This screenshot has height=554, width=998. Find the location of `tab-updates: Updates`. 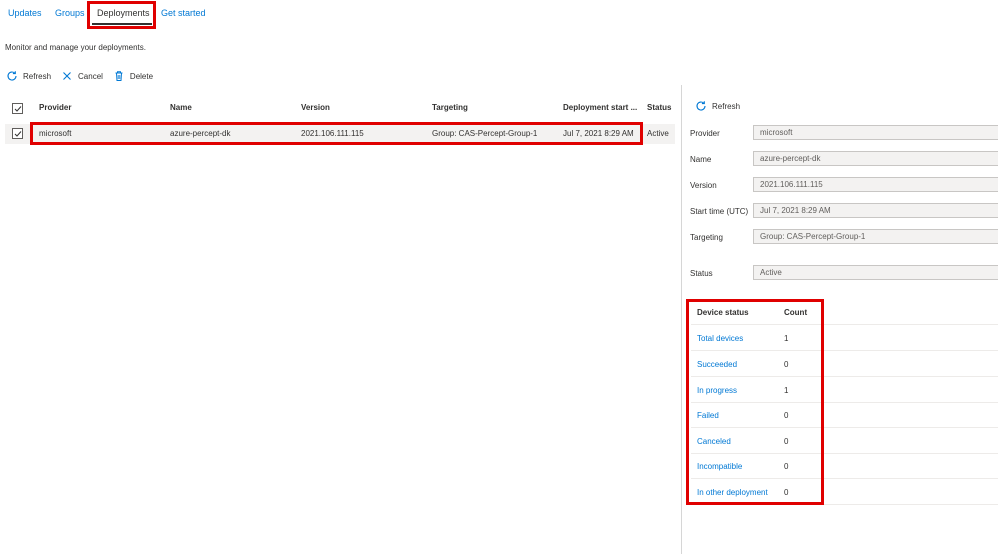

tab-updates: Updates is located at coordinates (25, 13).